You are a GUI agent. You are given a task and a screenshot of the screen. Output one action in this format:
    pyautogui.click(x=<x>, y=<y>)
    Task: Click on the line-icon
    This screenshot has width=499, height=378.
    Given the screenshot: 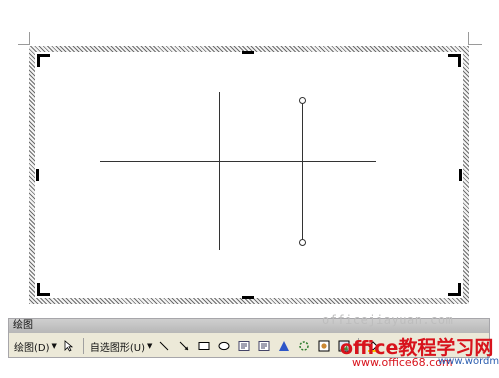 What is the action you would take?
    pyautogui.click(x=164, y=346)
    